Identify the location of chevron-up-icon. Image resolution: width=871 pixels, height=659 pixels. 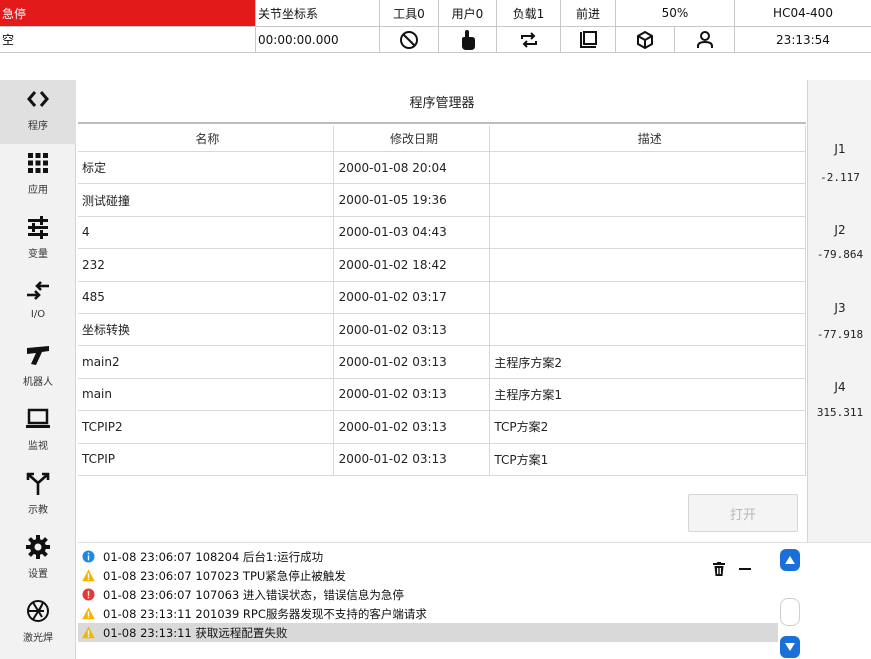
(790, 560).